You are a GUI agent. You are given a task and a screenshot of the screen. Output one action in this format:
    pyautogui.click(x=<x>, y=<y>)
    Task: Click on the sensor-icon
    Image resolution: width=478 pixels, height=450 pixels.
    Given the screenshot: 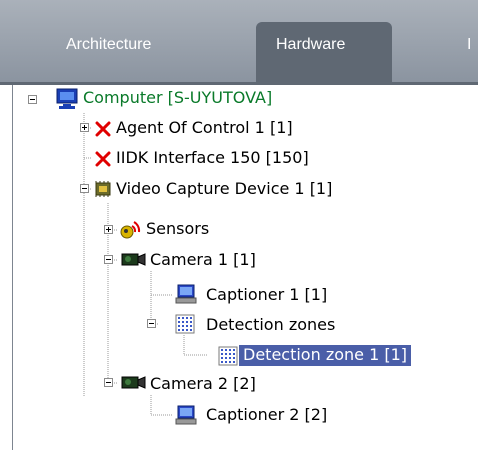 What is the action you would take?
    pyautogui.click(x=130, y=230)
    